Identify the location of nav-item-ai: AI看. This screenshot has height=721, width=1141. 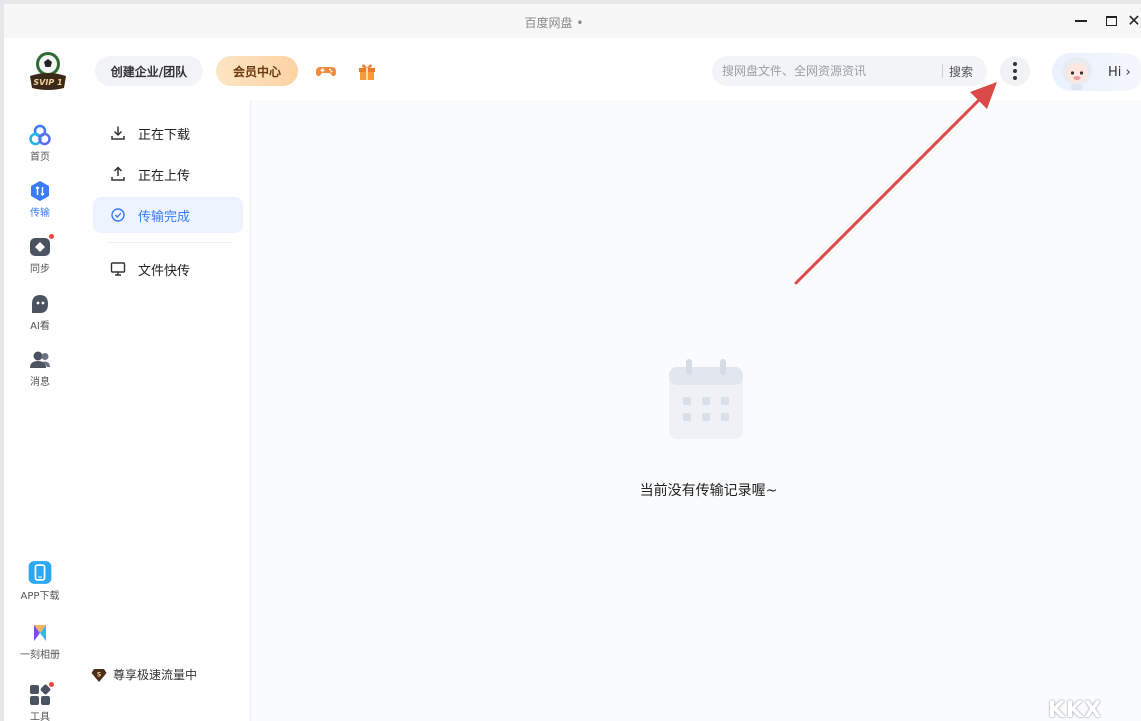
(40, 312).